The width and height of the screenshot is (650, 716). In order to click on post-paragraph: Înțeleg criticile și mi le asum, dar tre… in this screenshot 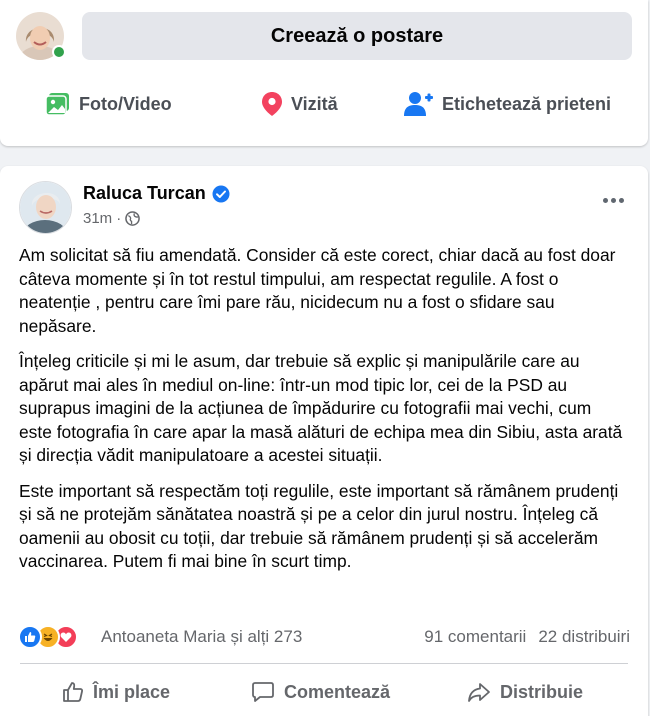, I will do `click(321, 408)`.